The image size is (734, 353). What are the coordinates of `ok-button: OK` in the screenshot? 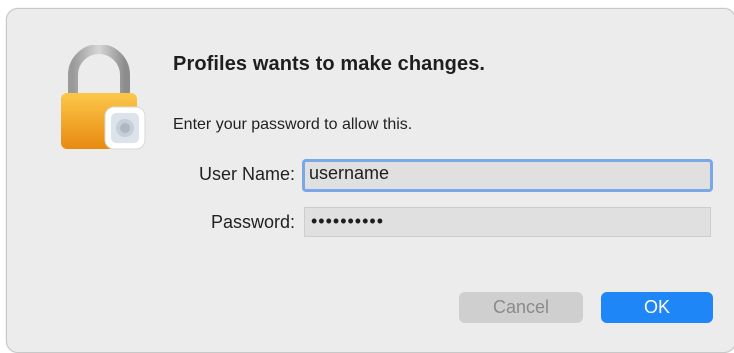 It's located at (657, 307).